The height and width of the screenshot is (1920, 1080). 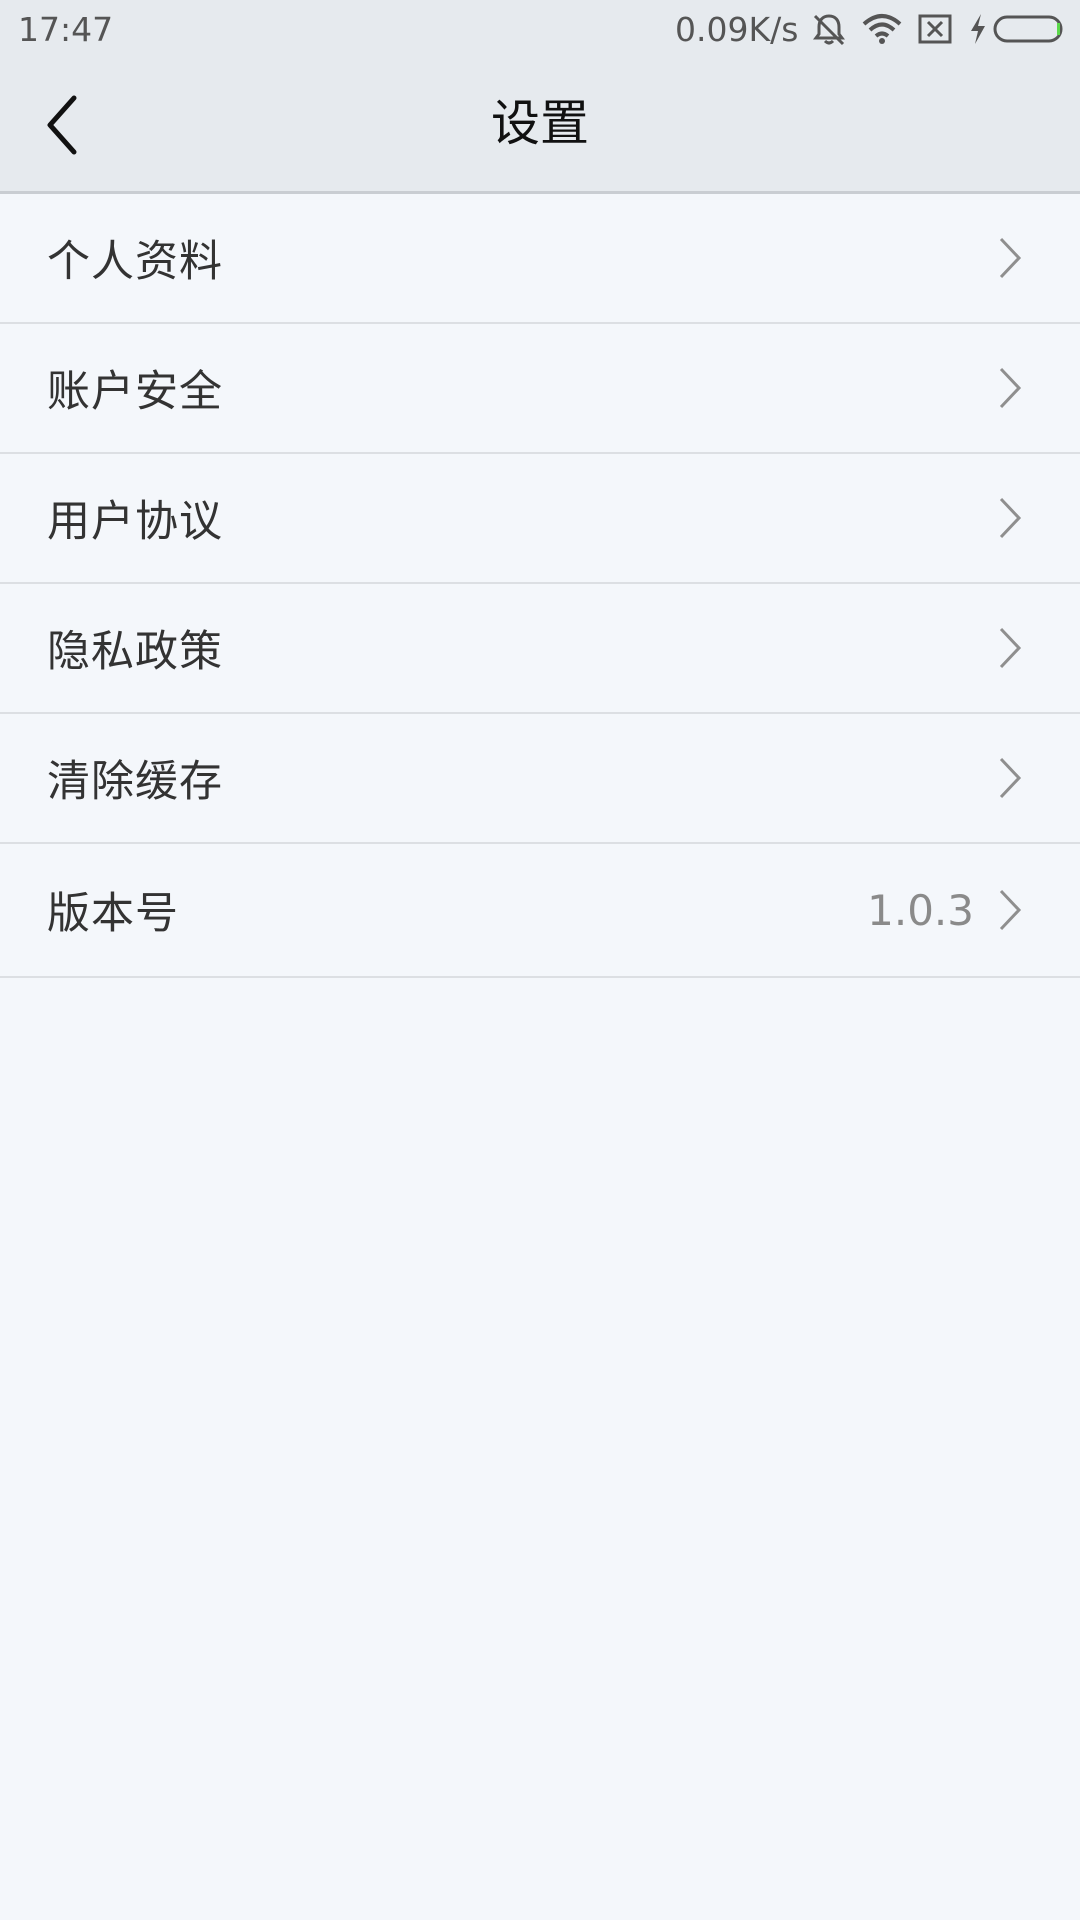 I want to click on settings-item-label: 版本号, so click(x=113, y=914).